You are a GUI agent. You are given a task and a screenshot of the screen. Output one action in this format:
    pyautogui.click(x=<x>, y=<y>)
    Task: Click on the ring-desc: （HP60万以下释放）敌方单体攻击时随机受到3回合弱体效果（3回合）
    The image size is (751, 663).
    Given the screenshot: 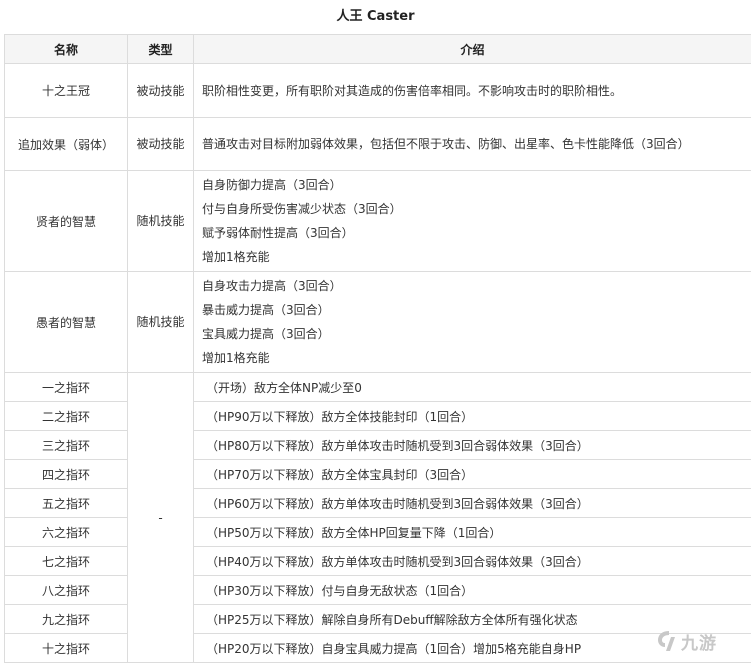 What is the action you would take?
    pyautogui.click(x=472, y=503)
    